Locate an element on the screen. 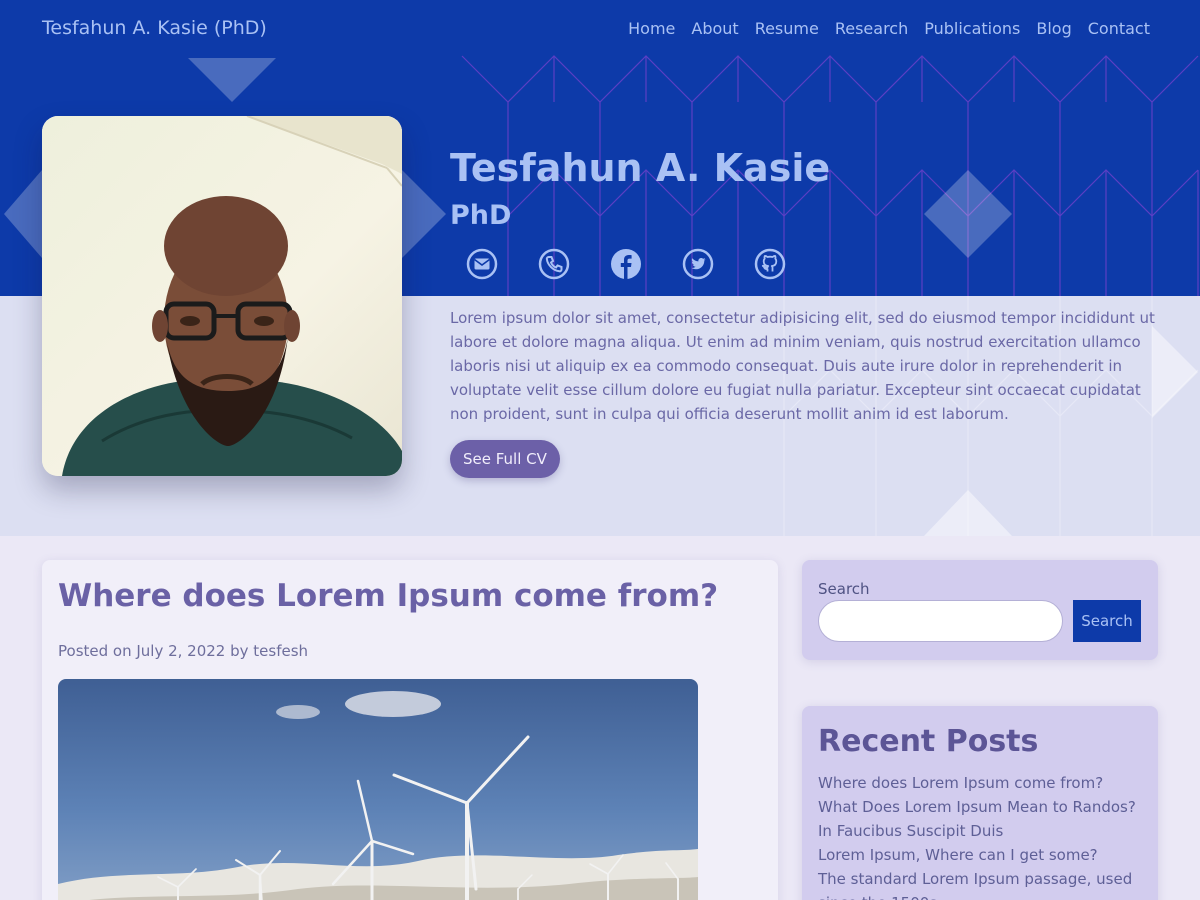  list-item: Where does Lorem Ipsum come from? is located at coordinates (981, 783).